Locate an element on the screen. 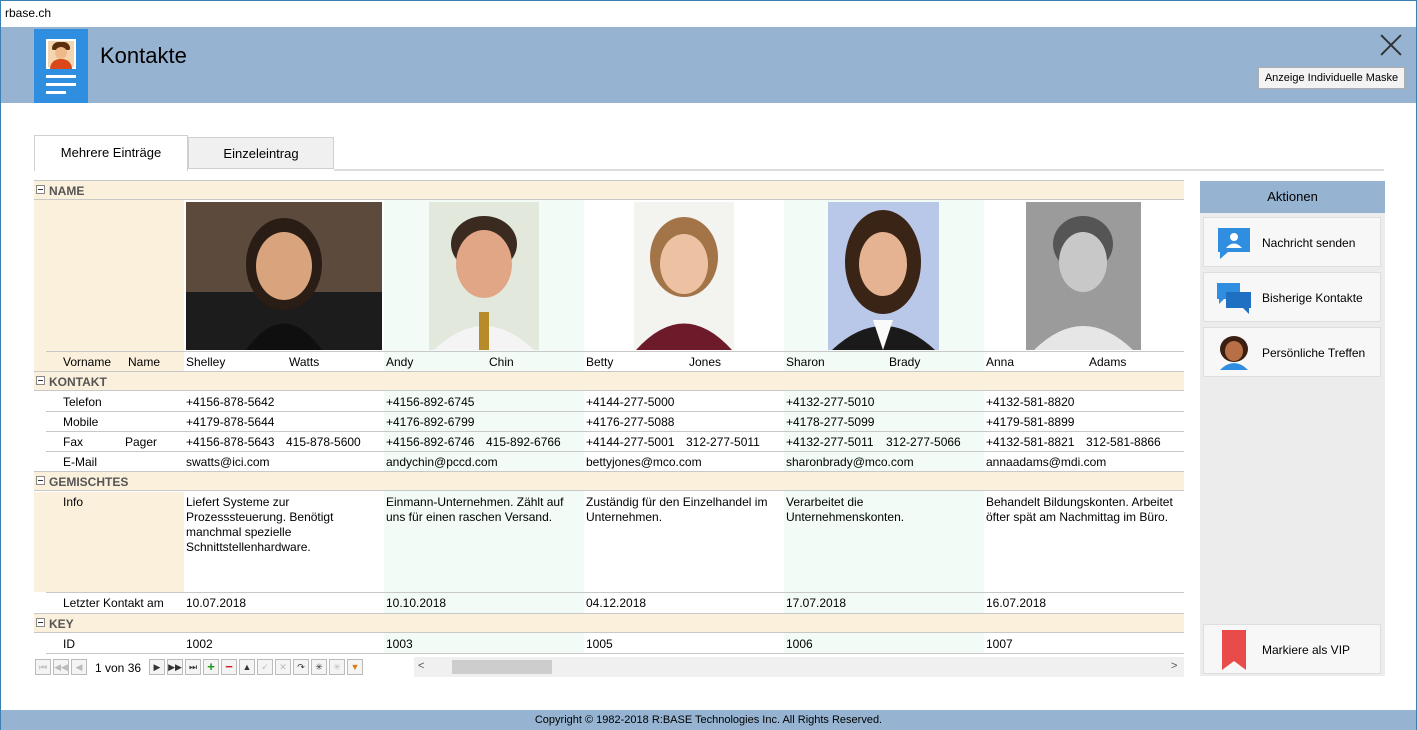 The height and width of the screenshot is (730, 1417). cell-name: Watts is located at coordinates (304, 362).